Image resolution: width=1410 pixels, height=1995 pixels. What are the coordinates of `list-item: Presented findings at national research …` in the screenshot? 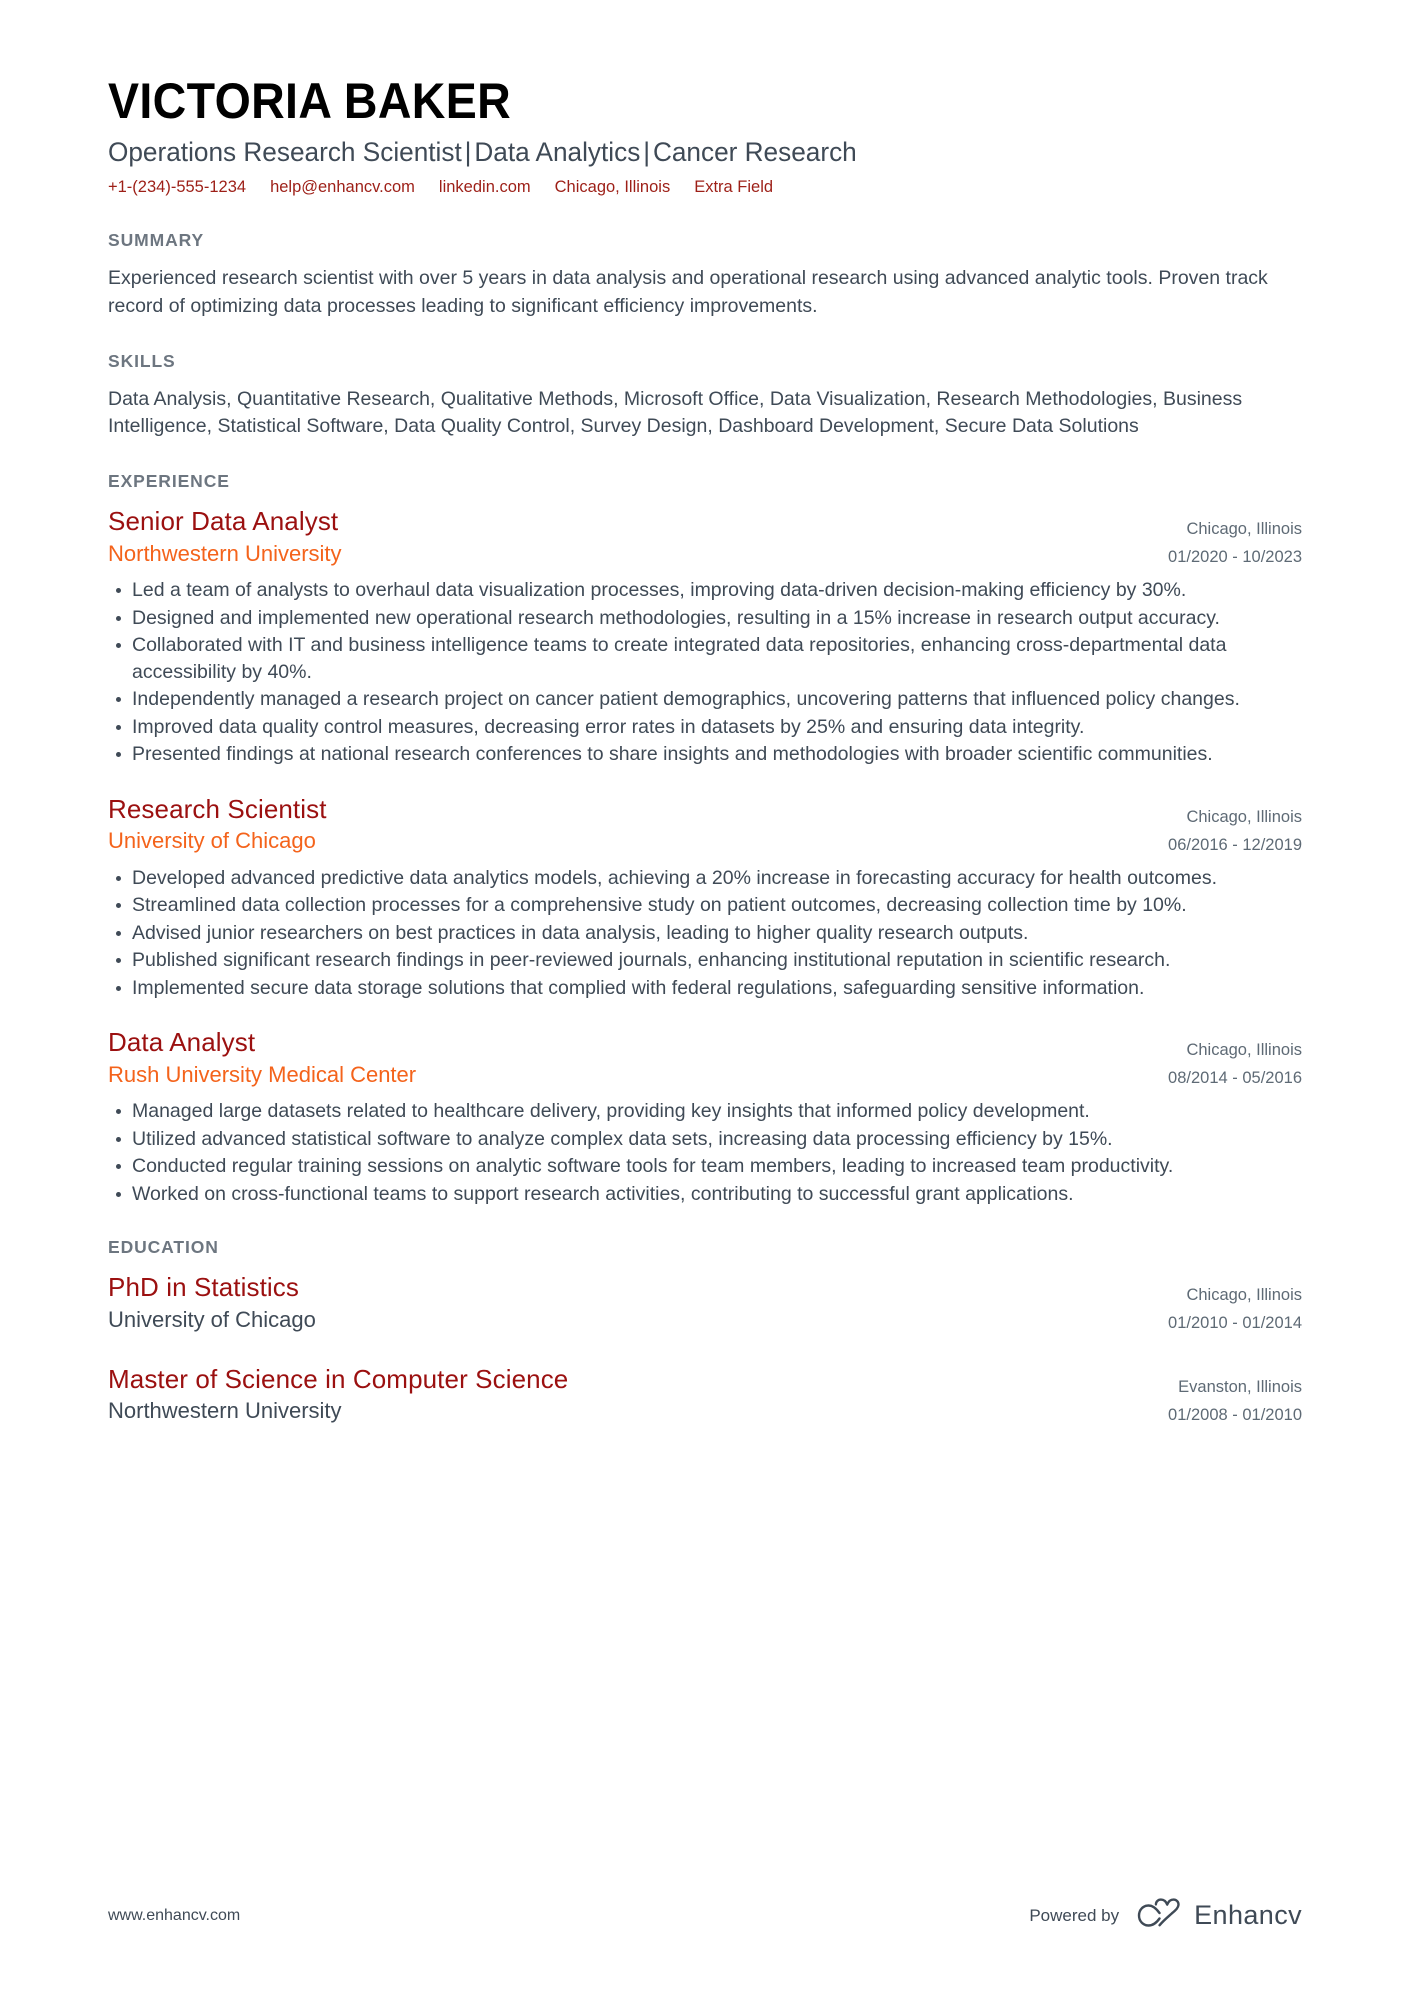 It's located at (705, 754).